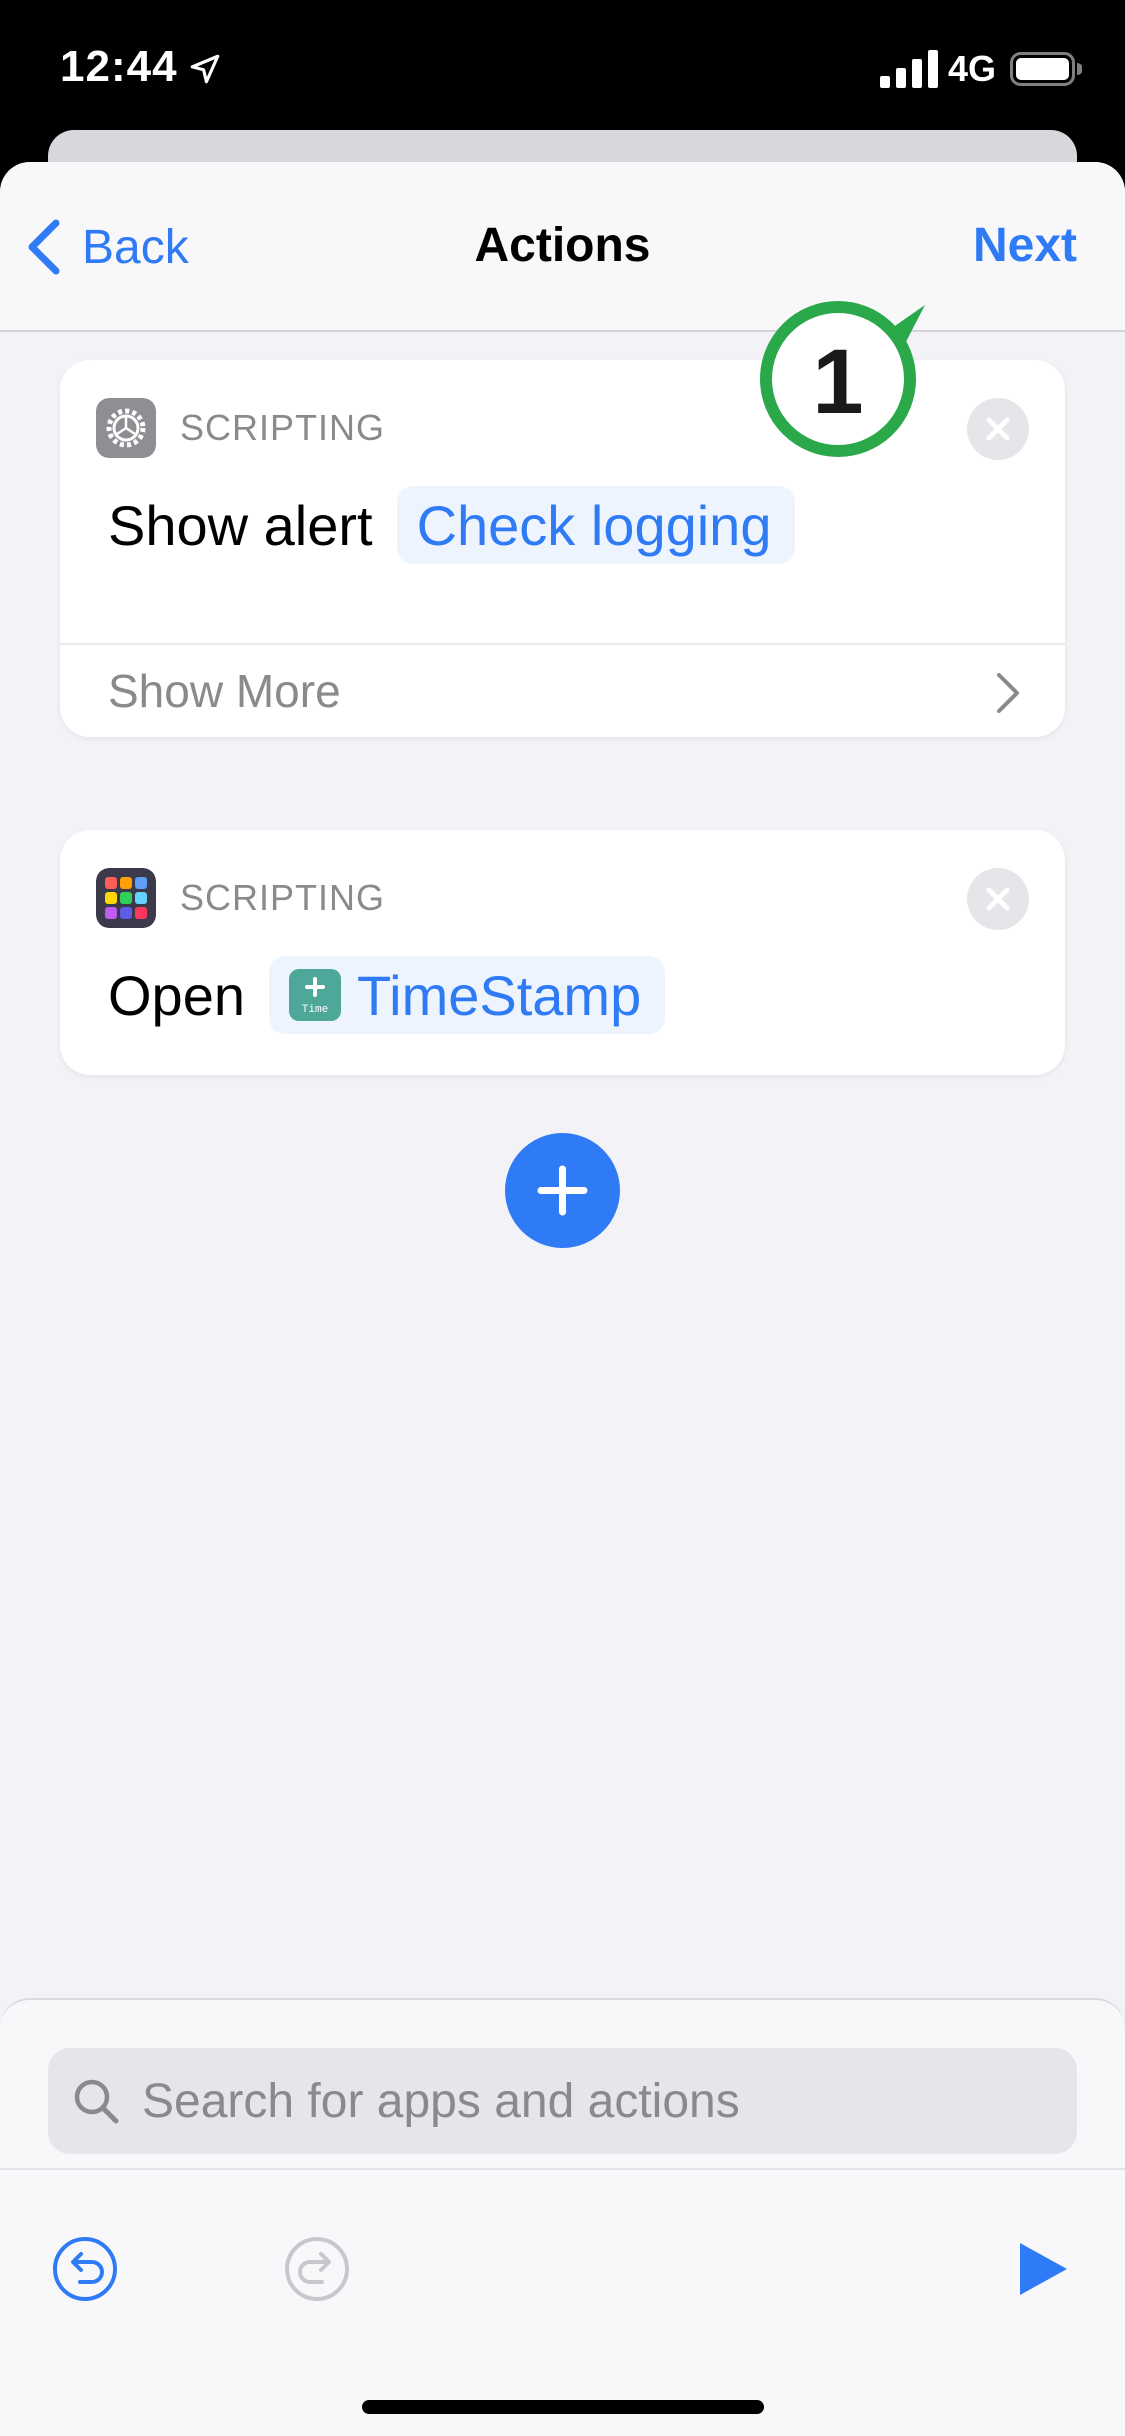  Describe the element at coordinates (85, 2269) in the screenshot. I see `undo-icon` at that location.